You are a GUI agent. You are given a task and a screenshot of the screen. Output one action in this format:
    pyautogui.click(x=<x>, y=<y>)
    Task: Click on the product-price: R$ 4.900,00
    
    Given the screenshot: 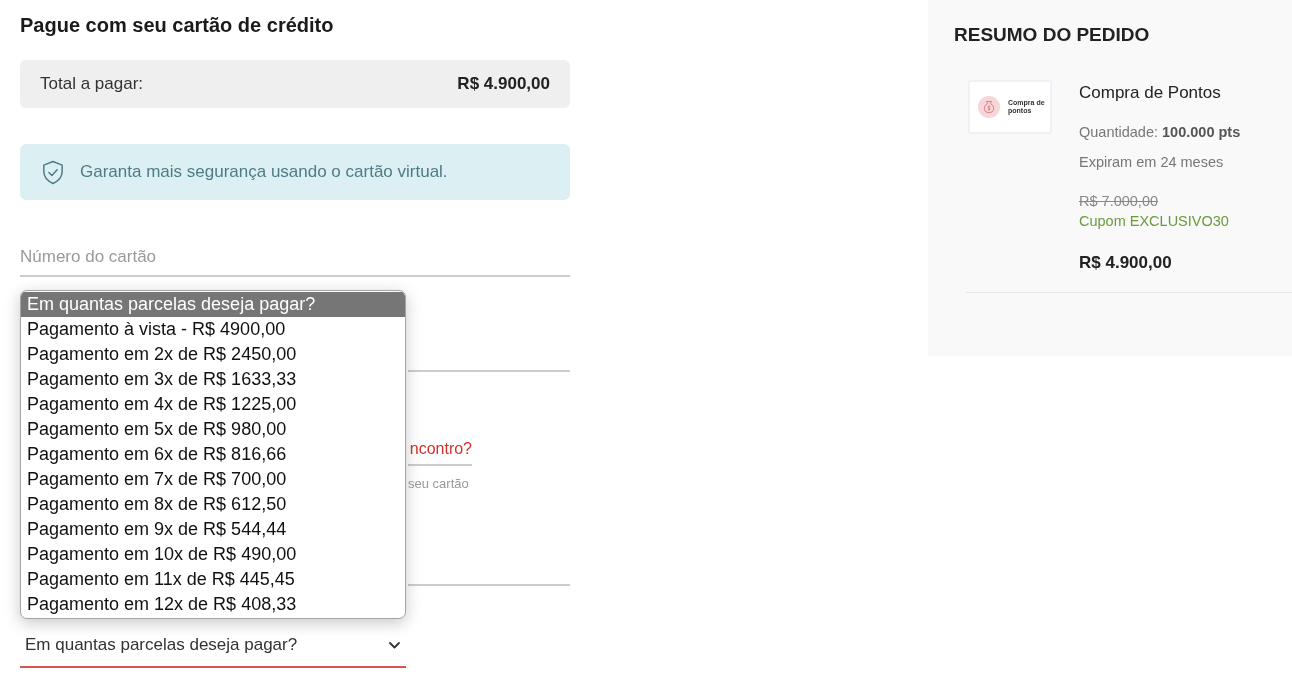 What is the action you would take?
    pyautogui.click(x=1125, y=263)
    